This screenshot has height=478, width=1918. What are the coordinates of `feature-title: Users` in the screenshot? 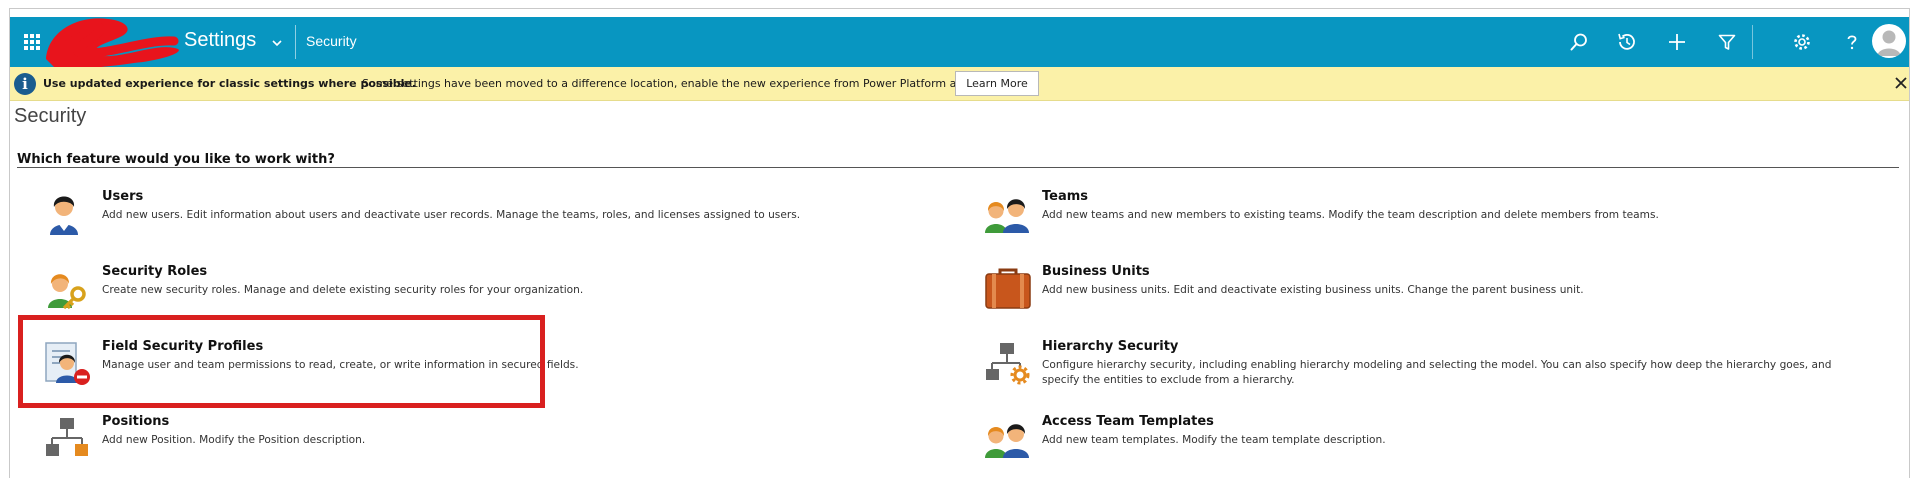 It's located at (123, 196).